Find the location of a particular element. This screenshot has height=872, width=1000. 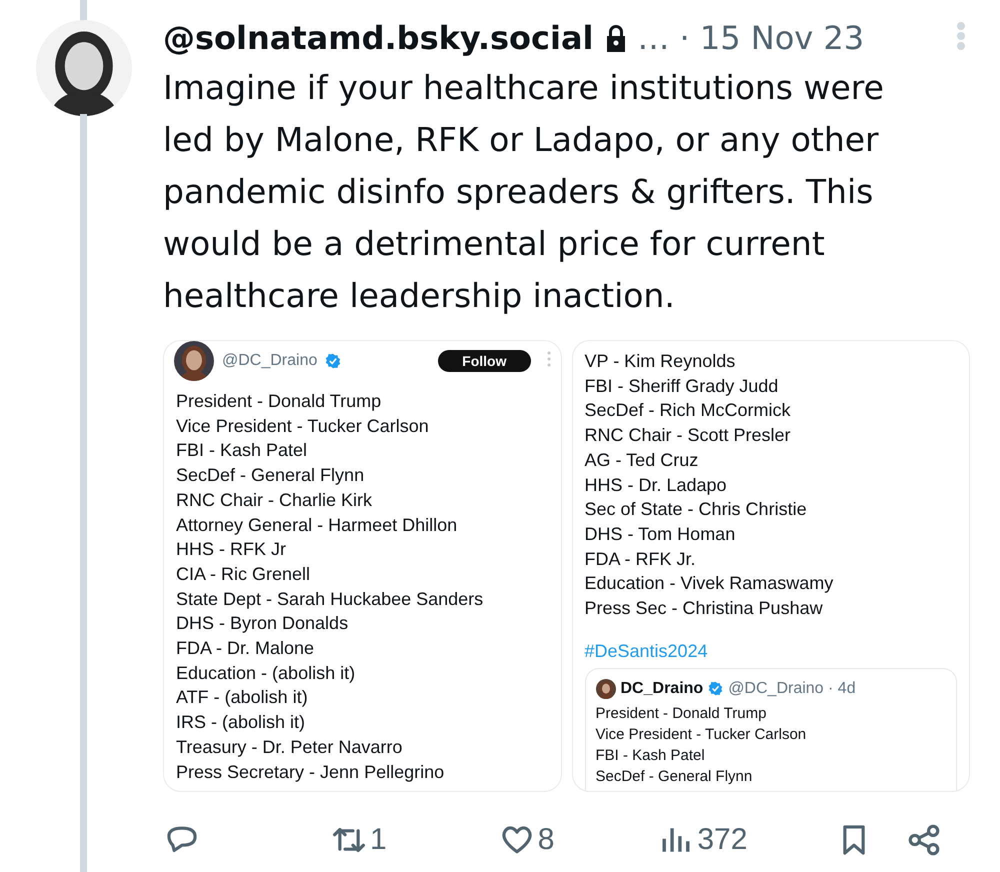

post-date: · 15 Nov 23 is located at coordinates (772, 38).